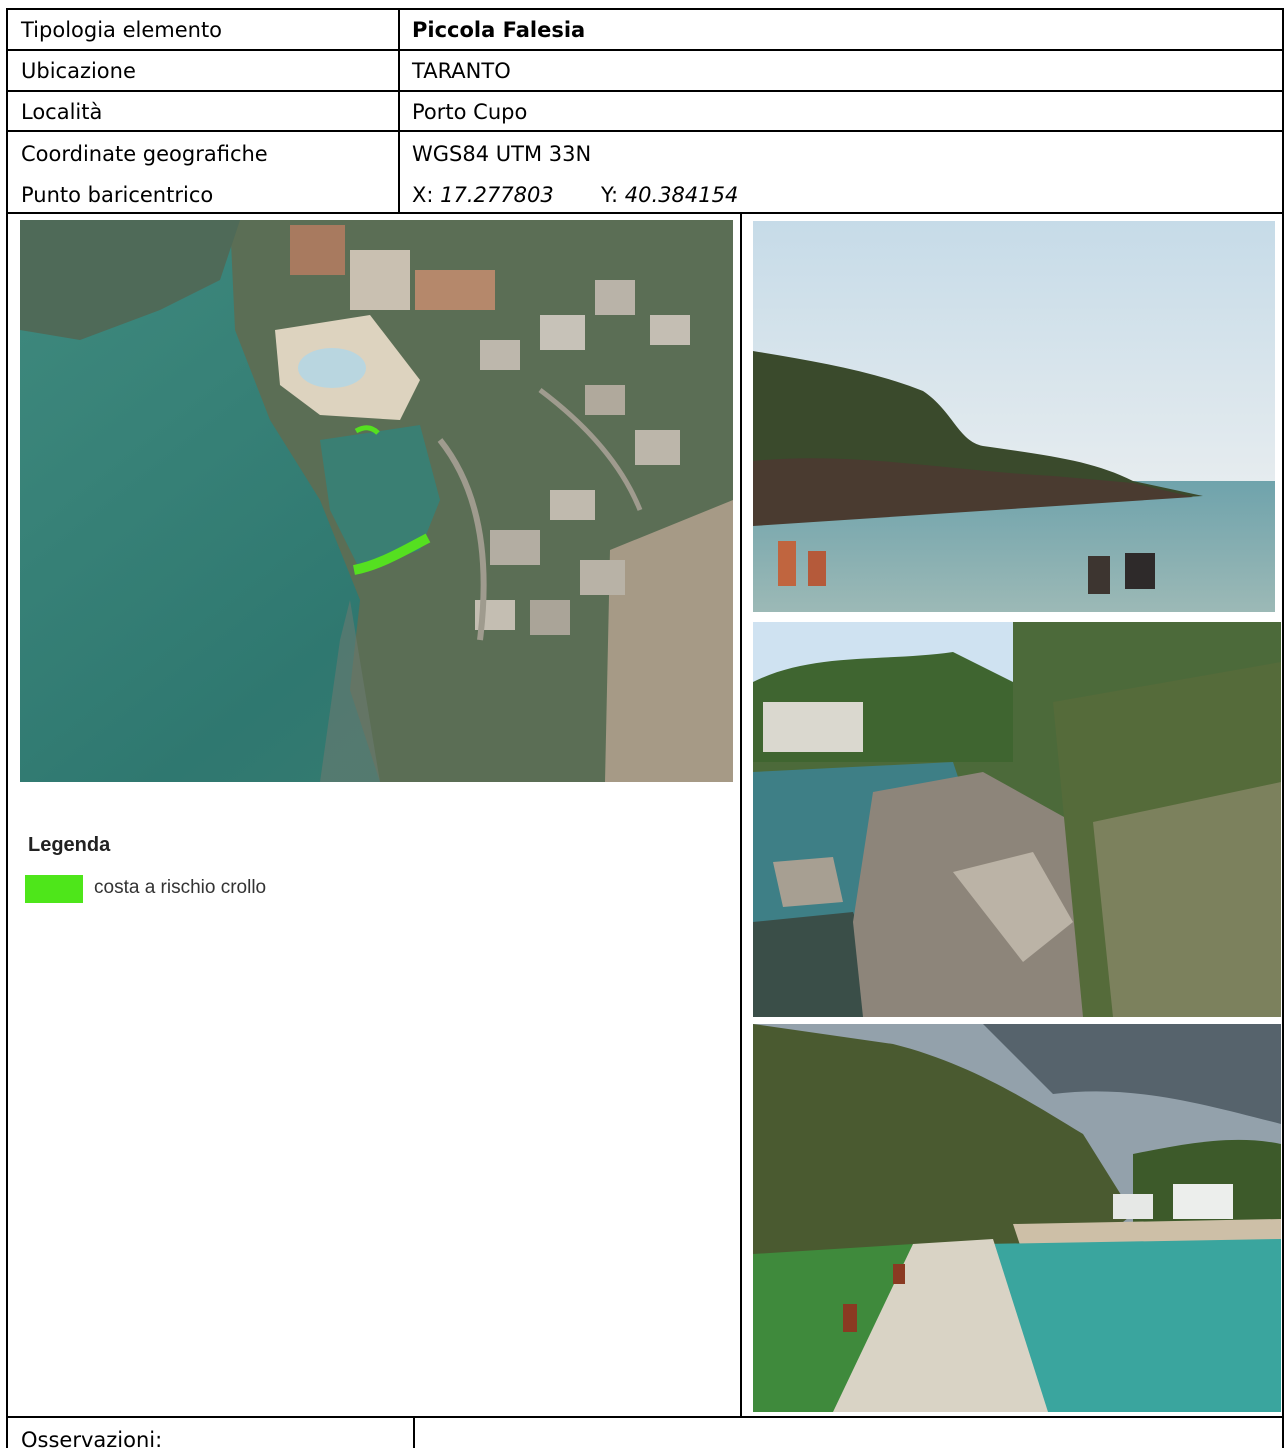  Describe the element at coordinates (78, 71) in the screenshot. I see `label-ubicazione: Ubicazione` at that location.